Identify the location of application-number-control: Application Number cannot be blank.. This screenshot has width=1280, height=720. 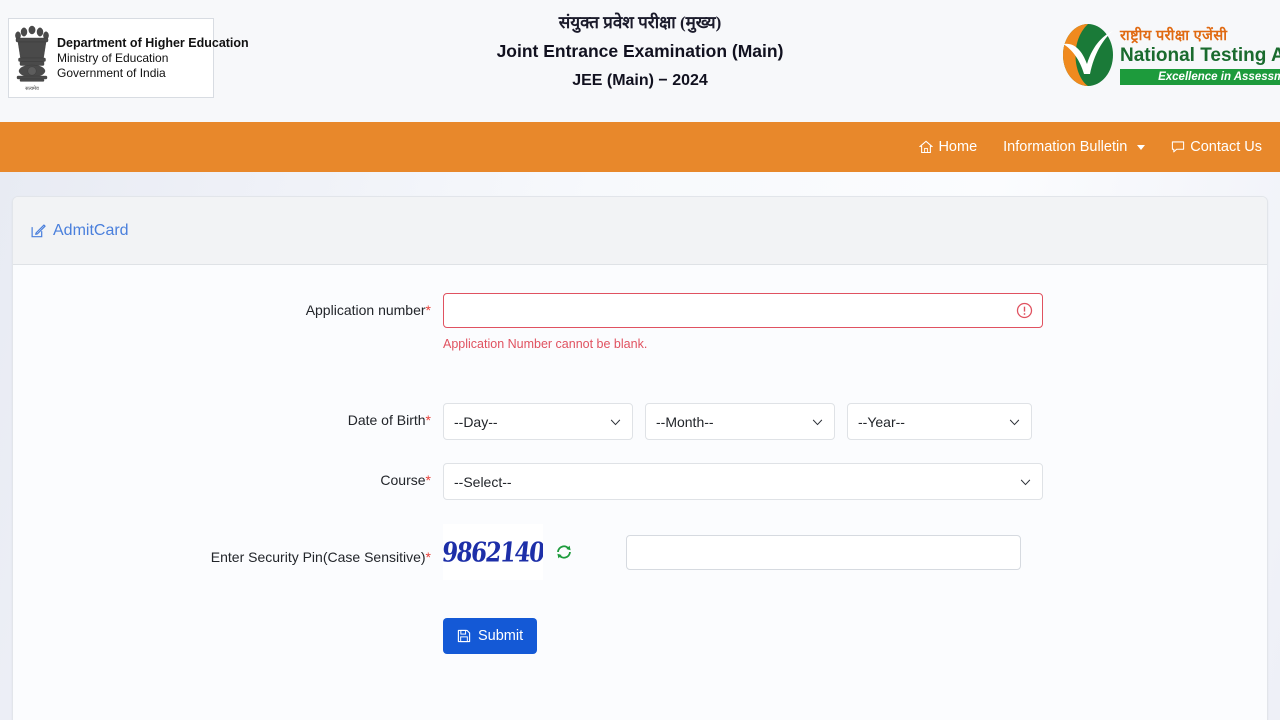
(743, 322).